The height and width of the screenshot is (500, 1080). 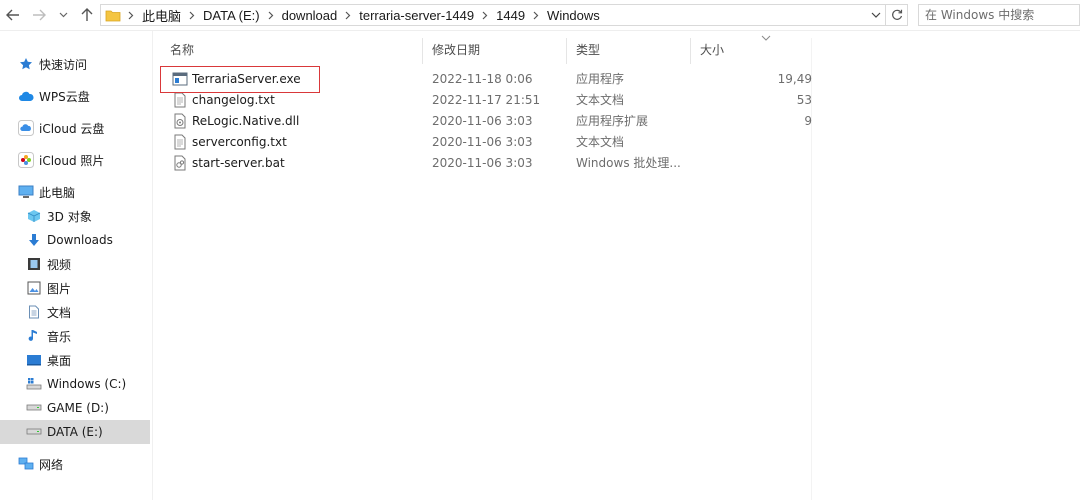 I want to click on sidebar-item-desktop: 桌面, so click(x=75, y=360).